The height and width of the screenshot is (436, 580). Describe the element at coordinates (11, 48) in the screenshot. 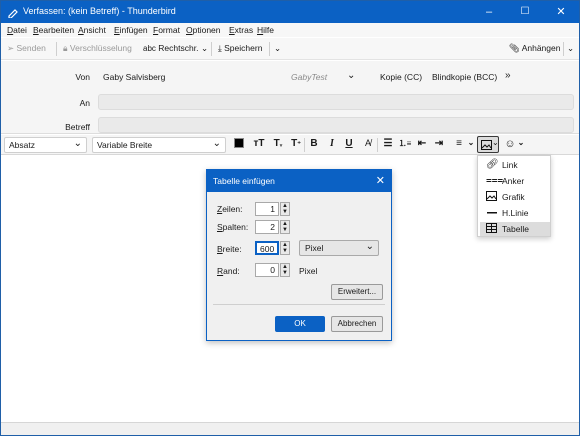

I see `send-icon: ➢` at that location.